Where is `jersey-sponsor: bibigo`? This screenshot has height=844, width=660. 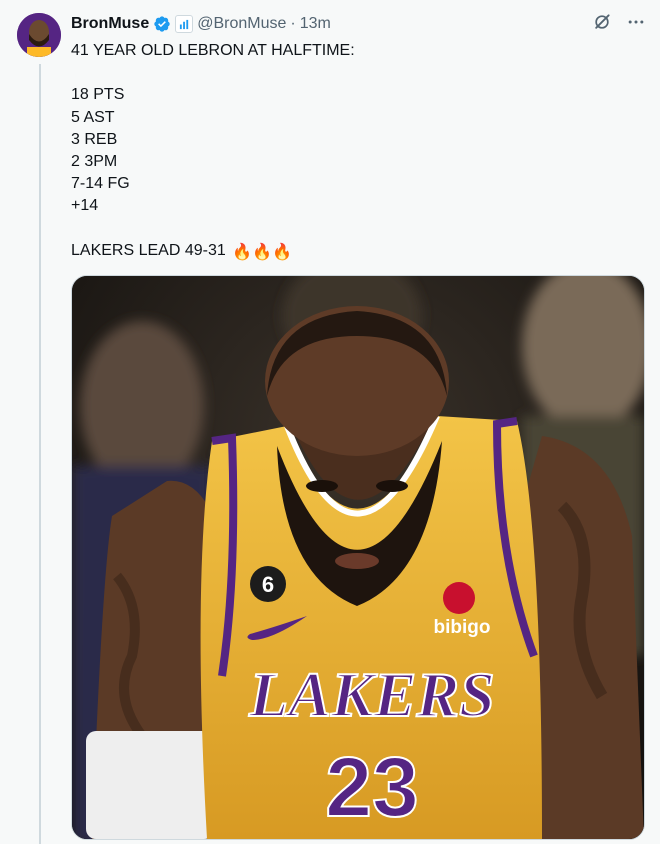 jersey-sponsor: bibigo is located at coordinates (462, 627).